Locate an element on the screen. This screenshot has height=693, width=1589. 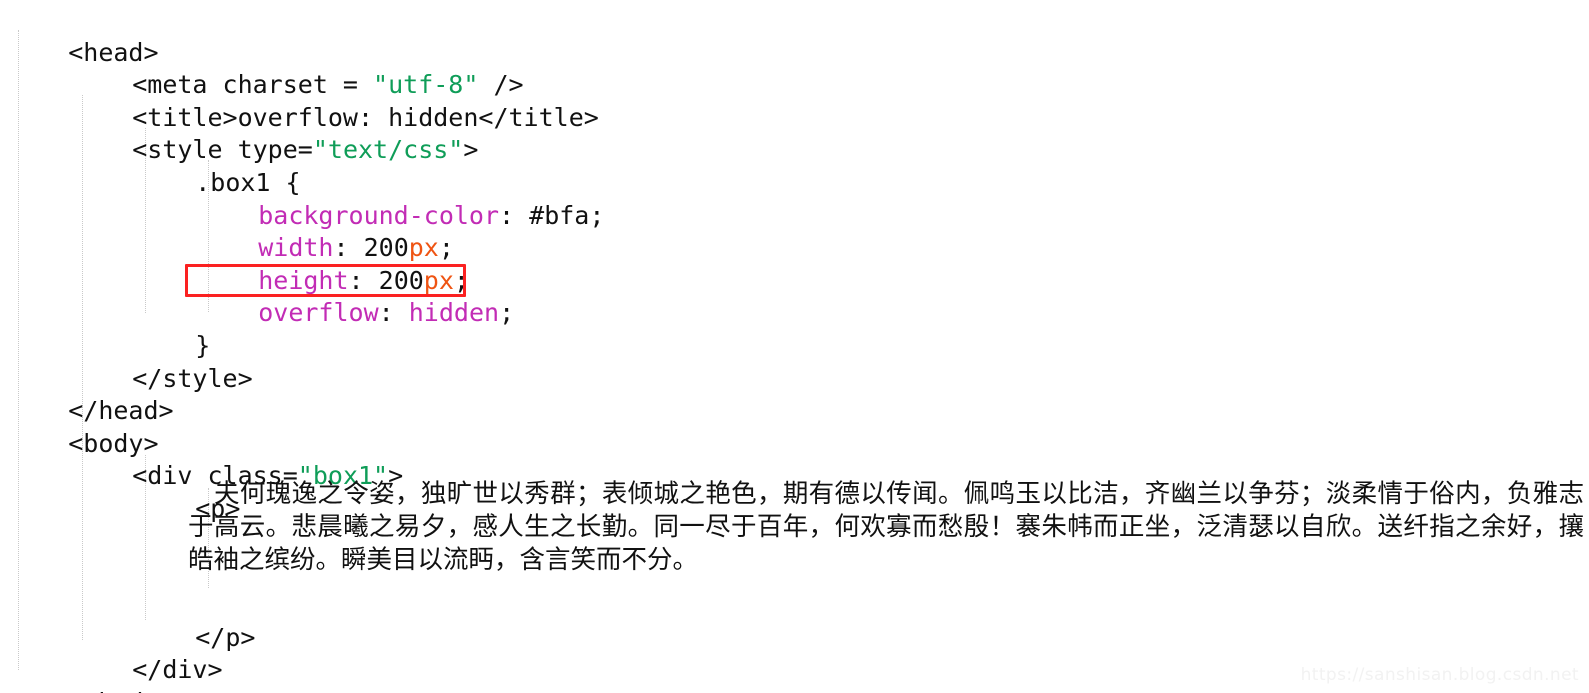
code-line-style-open: <style type="text/css"> is located at coordinates (794, 133).